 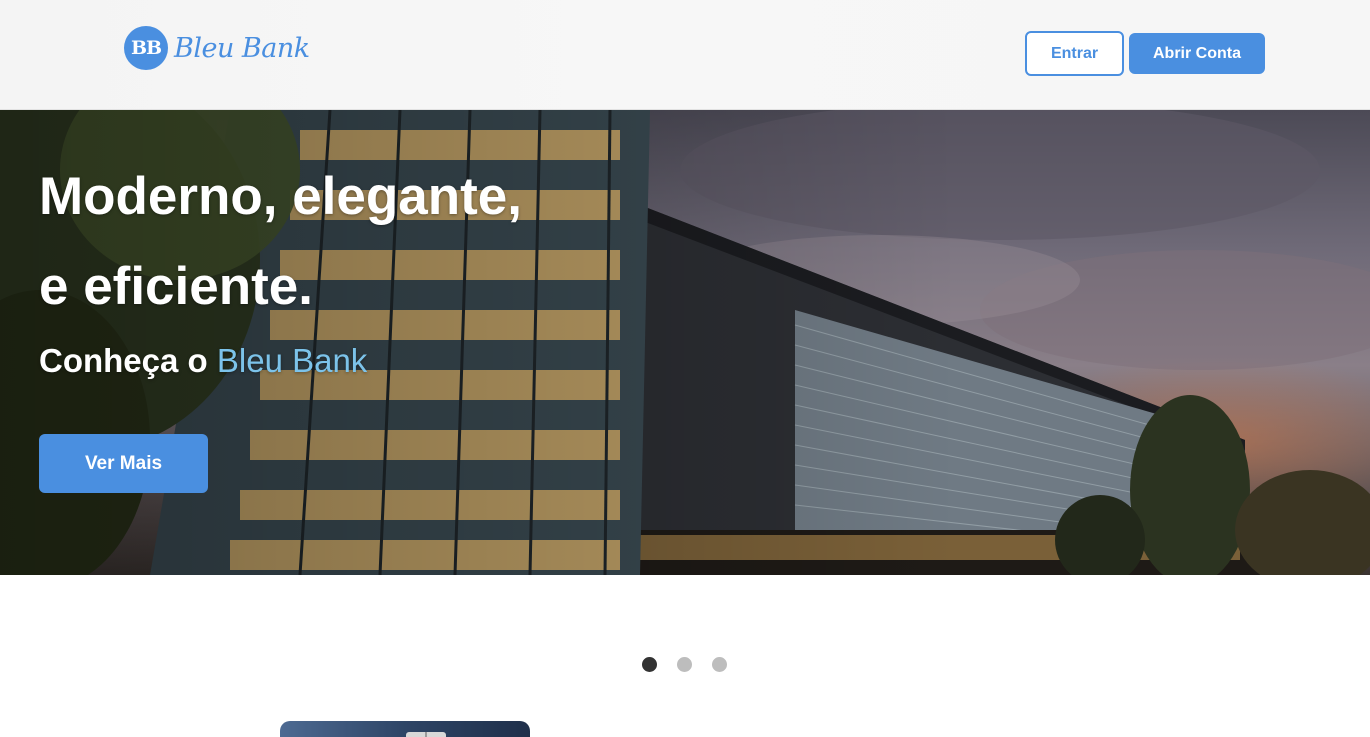 What do you see at coordinates (405, 729) in the screenshot?
I see `credit-card-preview` at bounding box center [405, 729].